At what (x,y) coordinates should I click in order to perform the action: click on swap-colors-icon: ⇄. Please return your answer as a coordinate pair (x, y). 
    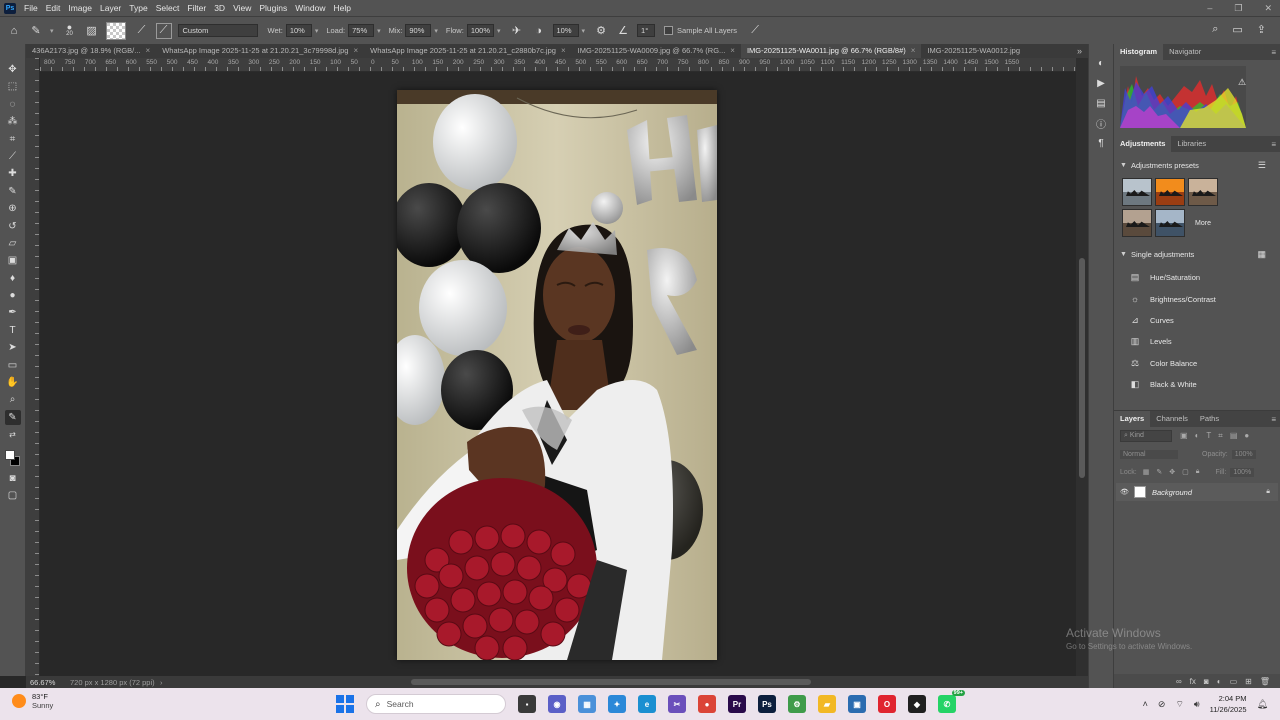
    Looking at the image, I should click on (13, 434).